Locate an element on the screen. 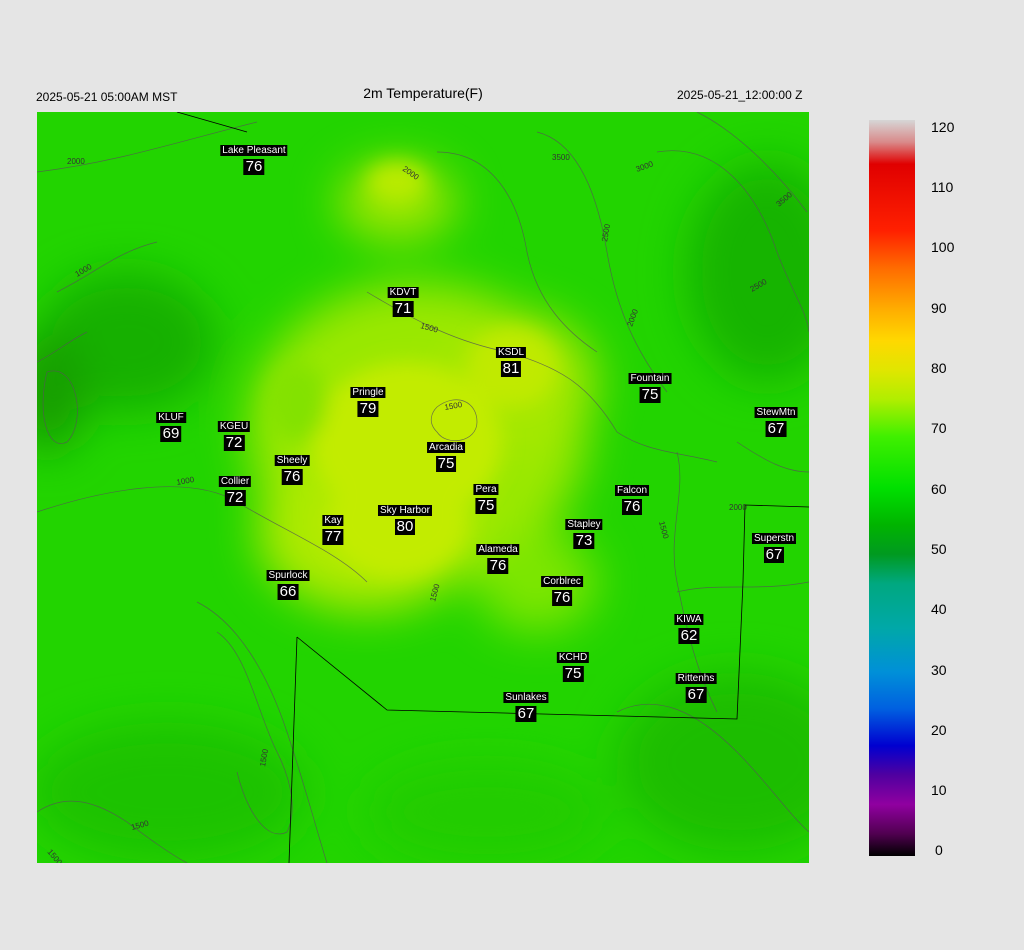 Image resolution: width=1024 pixels, height=950 pixels. station-kluf: KLUF 69 is located at coordinates (171, 427).